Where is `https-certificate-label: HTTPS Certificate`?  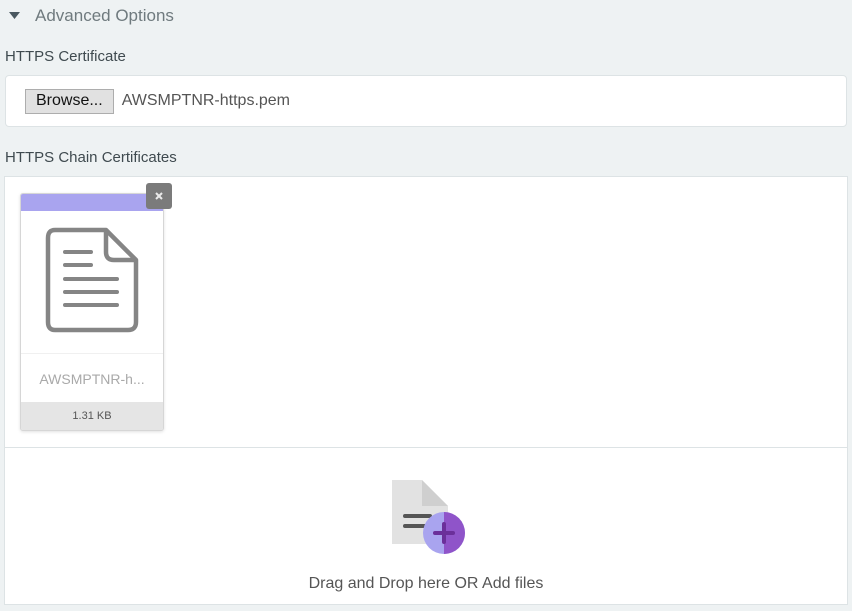
https-certificate-label: HTTPS Certificate is located at coordinates (65, 56).